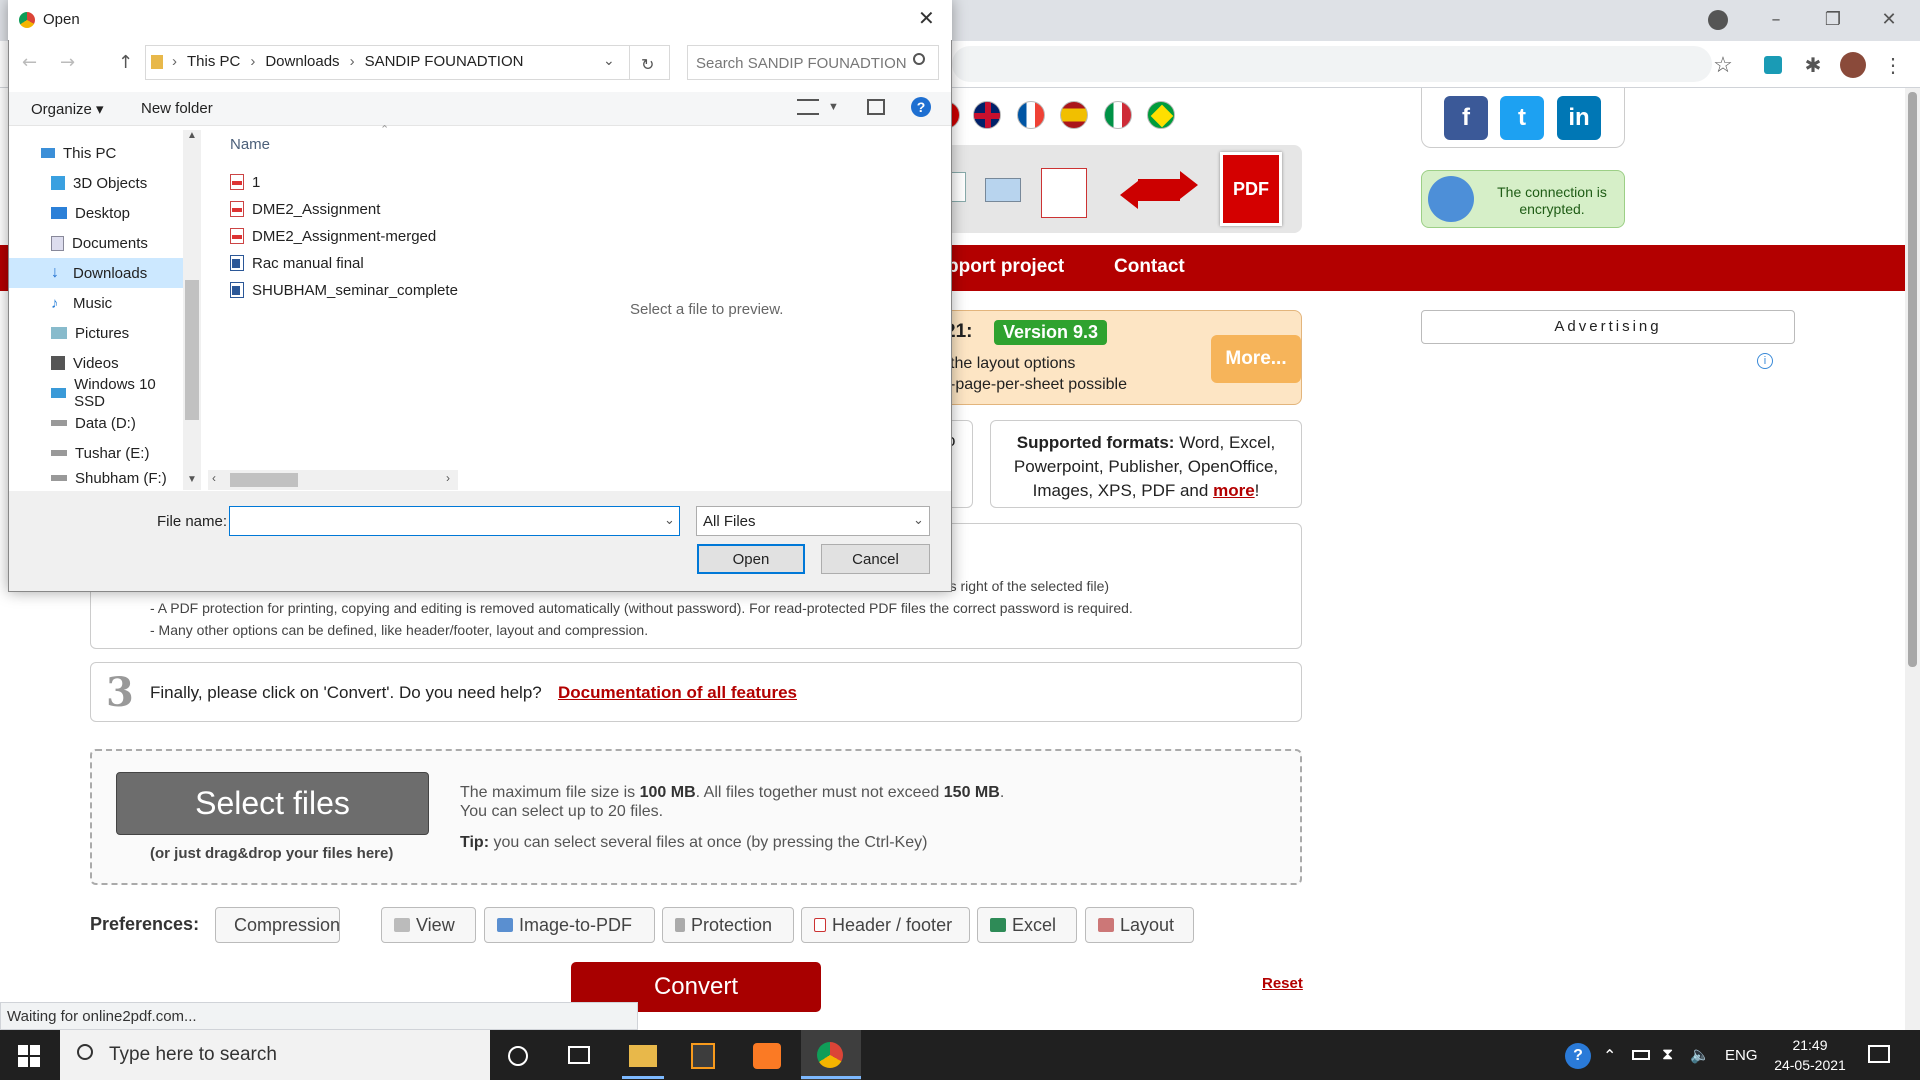  What do you see at coordinates (1234, 490) in the screenshot?
I see `formats-more-link: more` at bounding box center [1234, 490].